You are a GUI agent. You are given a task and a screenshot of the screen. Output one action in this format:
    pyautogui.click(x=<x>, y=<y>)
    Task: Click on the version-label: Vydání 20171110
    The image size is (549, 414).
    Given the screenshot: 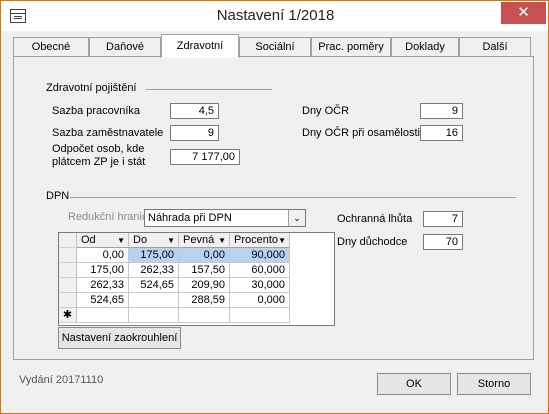 What is the action you would take?
    pyautogui.click(x=61, y=380)
    